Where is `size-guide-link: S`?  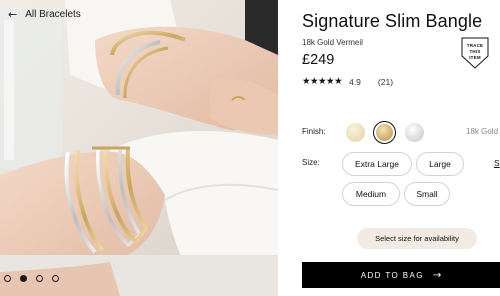
size-guide-link: S is located at coordinates (497, 163).